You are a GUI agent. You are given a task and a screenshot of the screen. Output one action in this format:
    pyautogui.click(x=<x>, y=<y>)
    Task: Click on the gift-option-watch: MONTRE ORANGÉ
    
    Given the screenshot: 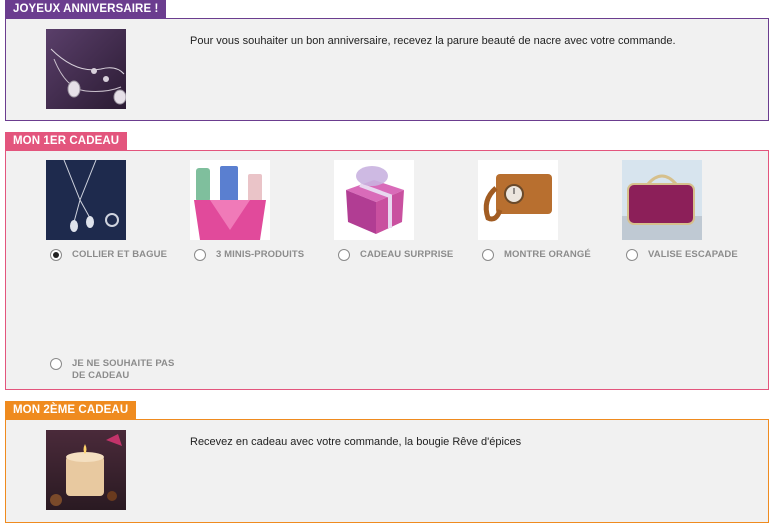 What is the action you would take?
    pyautogui.click(x=536, y=255)
    